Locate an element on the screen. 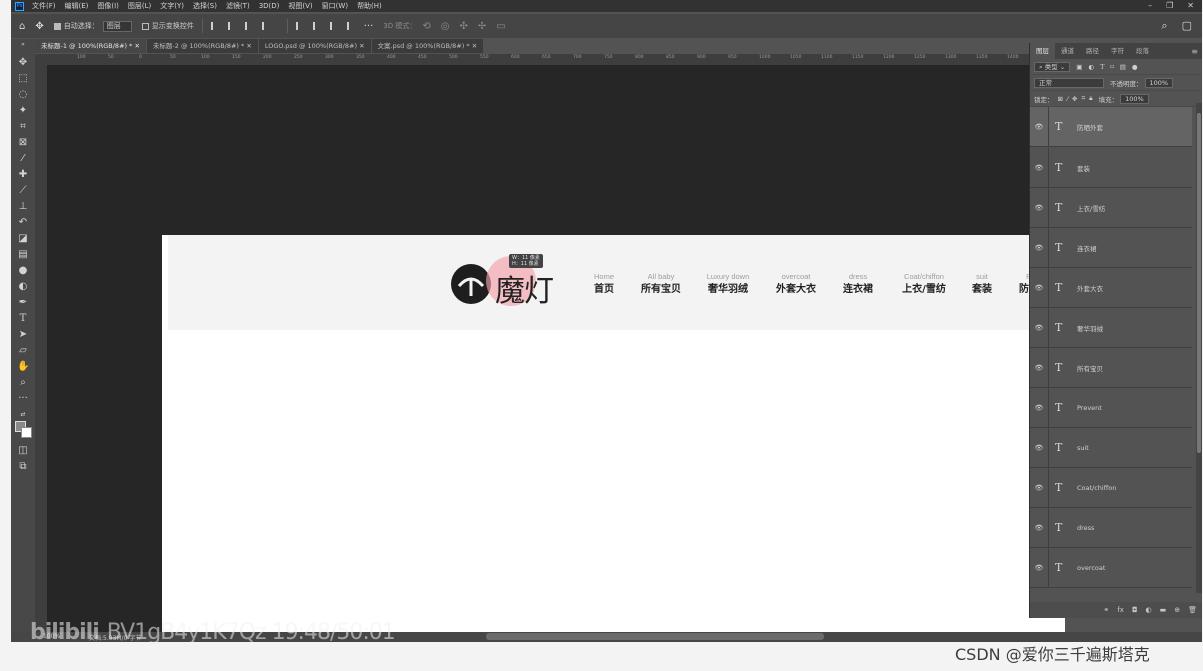 The width and height of the screenshot is (1203, 671). lock-position-icon: ✥ is located at coordinates (1074, 99).